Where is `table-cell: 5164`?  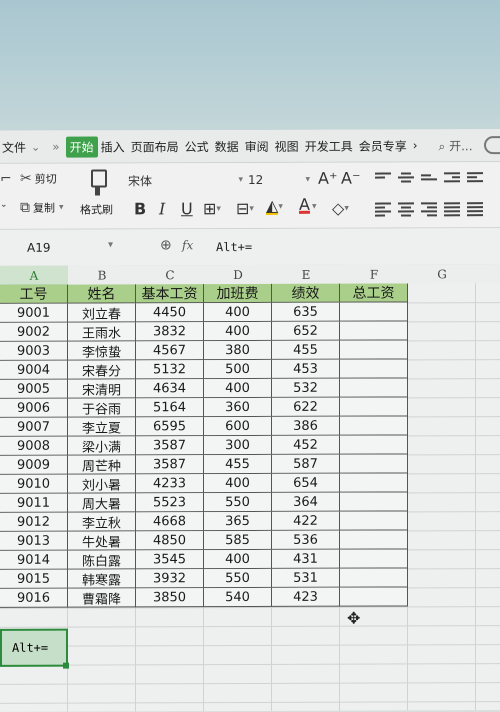
table-cell: 5164 is located at coordinates (170, 408).